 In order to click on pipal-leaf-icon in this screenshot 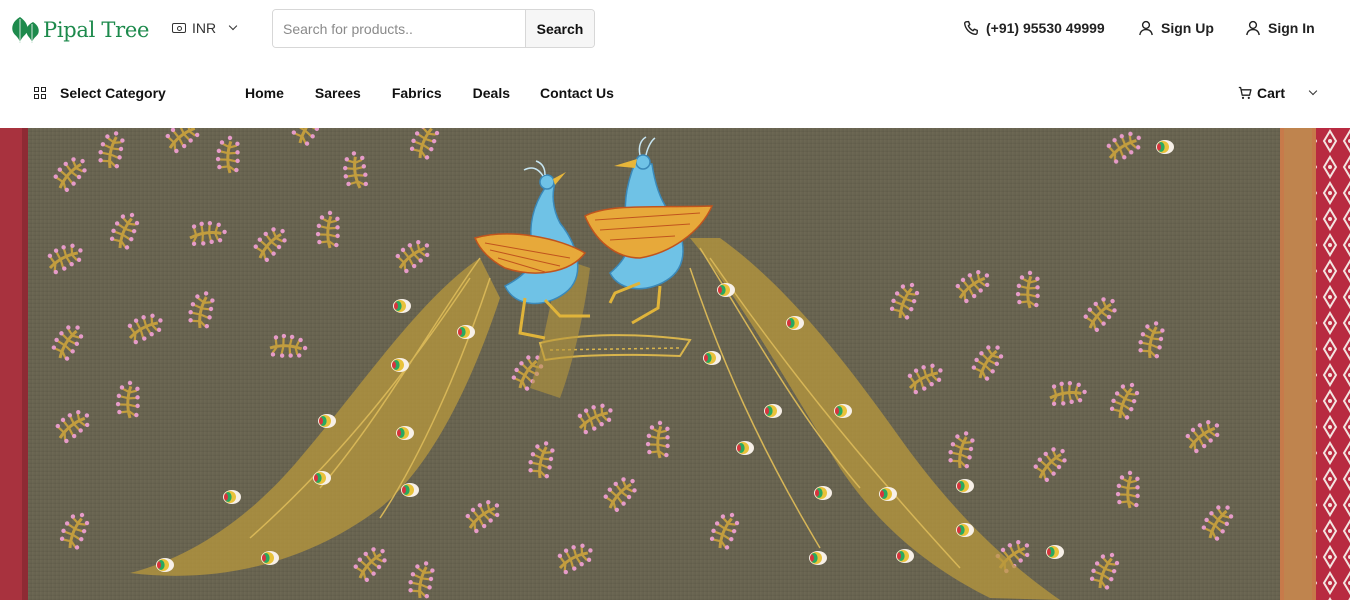, I will do `click(25, 30)`.